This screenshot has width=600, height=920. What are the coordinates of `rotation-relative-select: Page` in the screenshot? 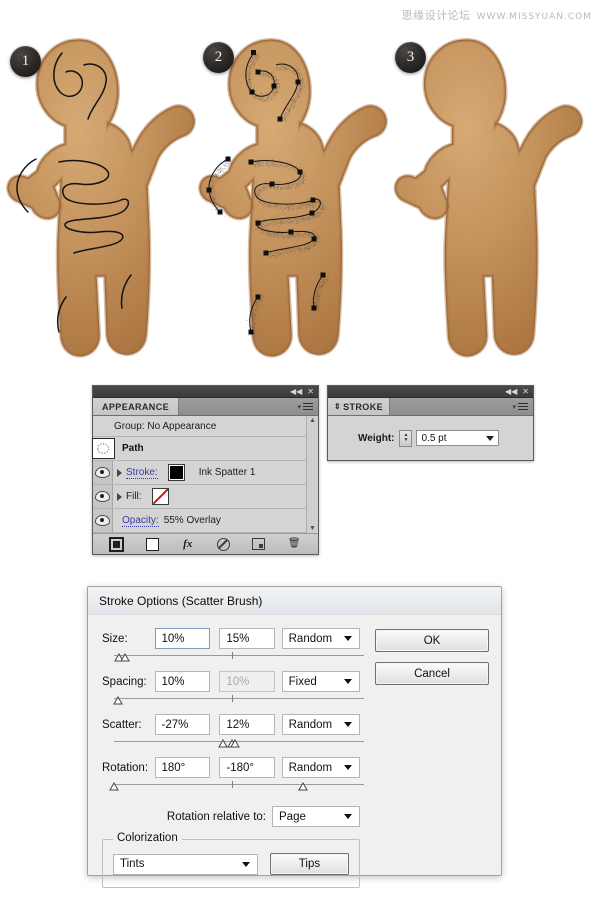 It's located at (316, 816).